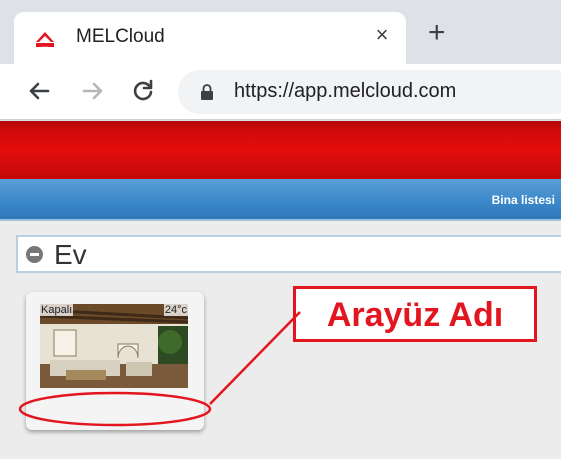 The image size is (561, 459). Describe the element at coordinates (159, 369) in the screenshot. I see `annotation-overlay` at that location.